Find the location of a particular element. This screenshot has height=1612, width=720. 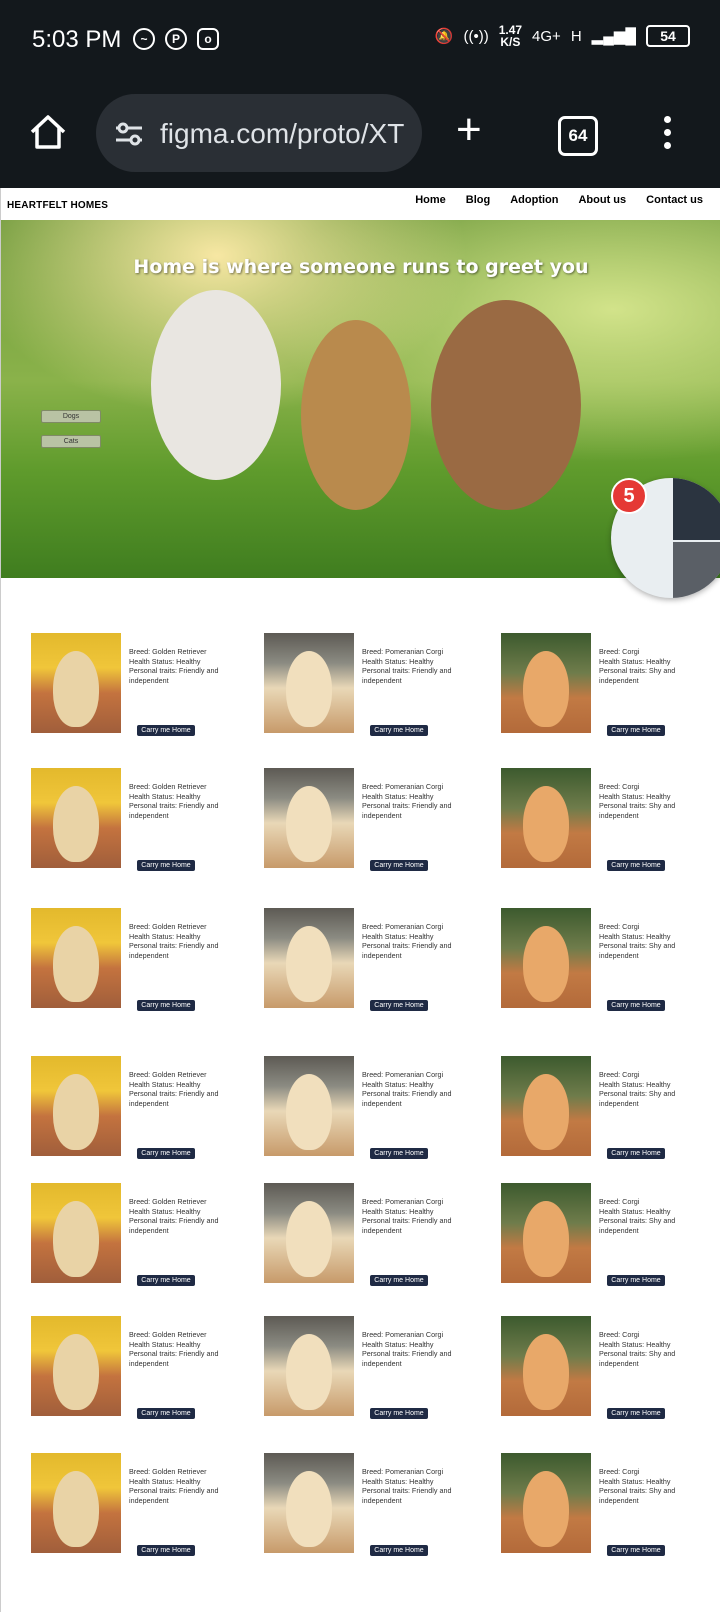

pinterest-icon: P is located at coordinates (176, 39).